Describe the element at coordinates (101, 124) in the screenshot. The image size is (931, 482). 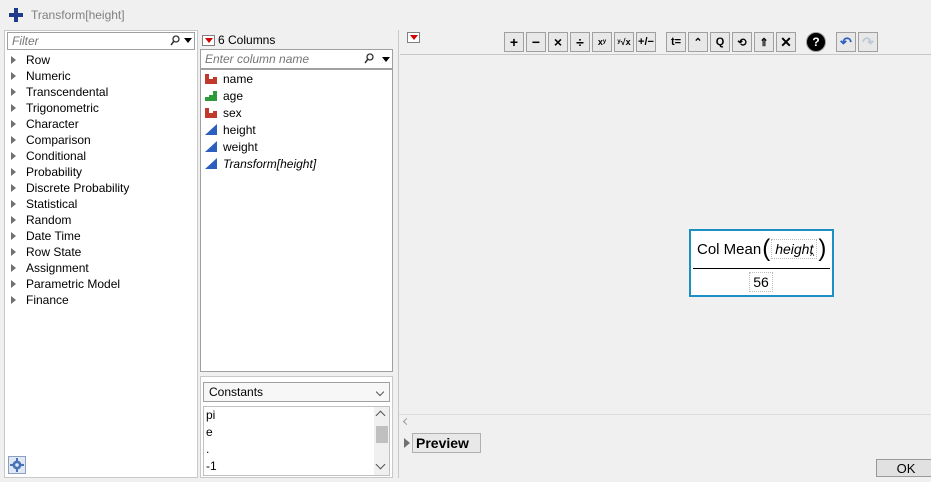
I see `function-category-item: Character` at that location.